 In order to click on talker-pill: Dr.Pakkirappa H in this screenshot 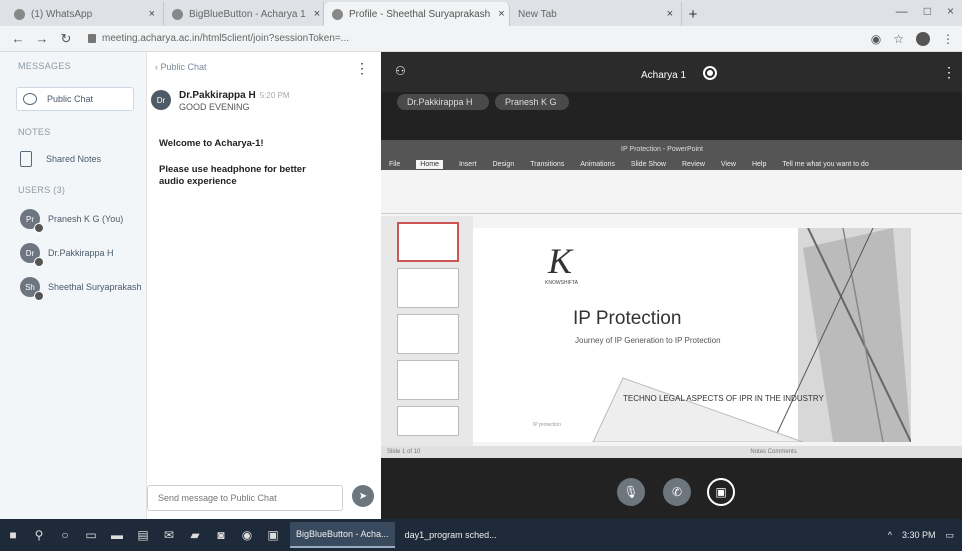, I will do `click(443, 102)`.